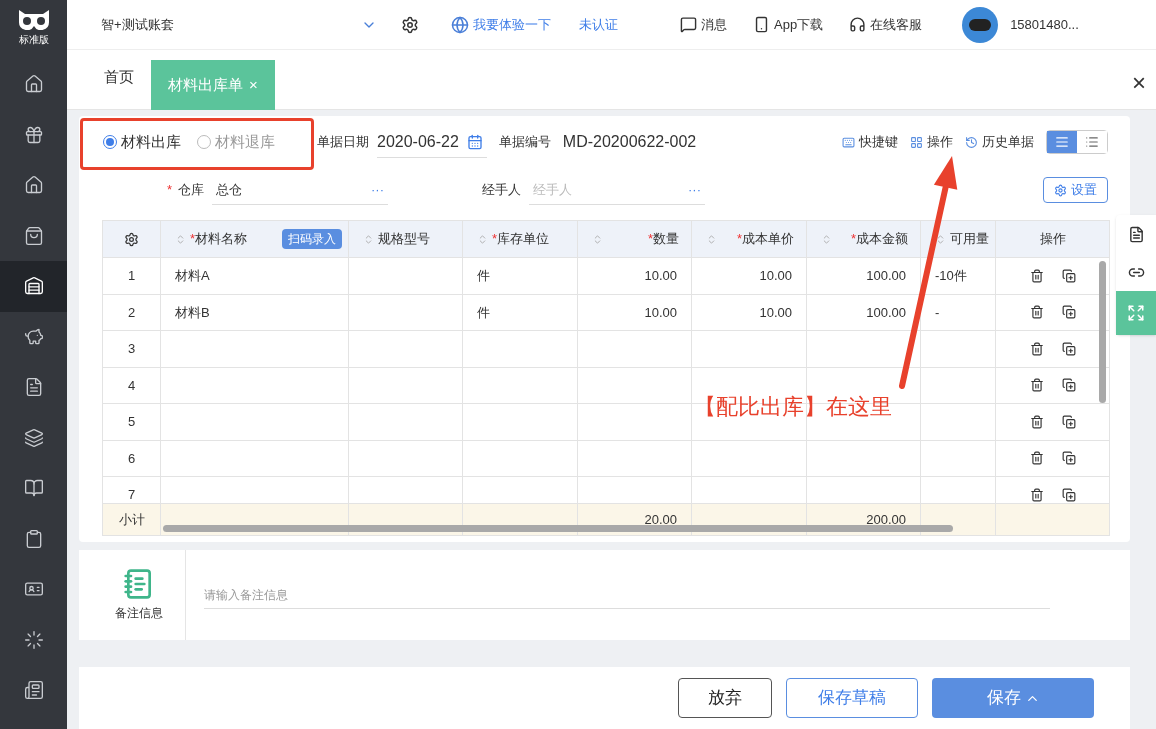  I want to click on header-action: 在线客服, so click(886, 24).